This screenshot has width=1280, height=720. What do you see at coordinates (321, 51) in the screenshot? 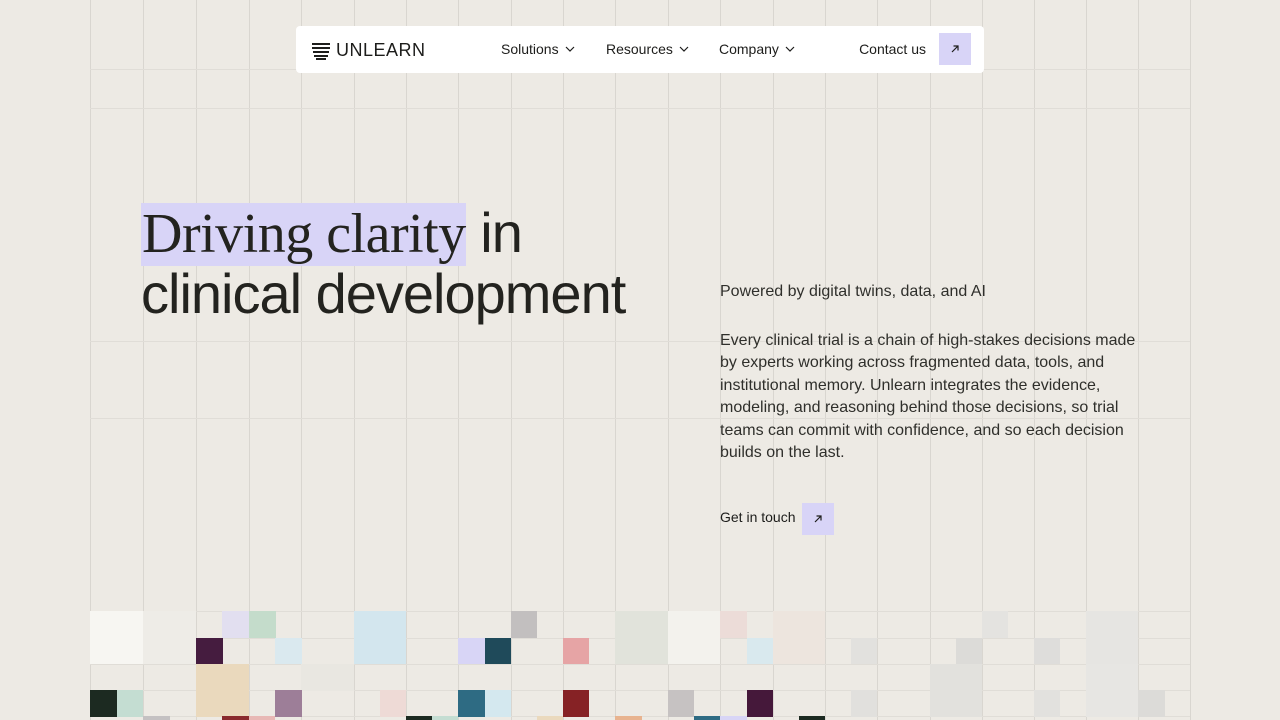
I see `logo-mark-icon` at bounding box center [321, 51].